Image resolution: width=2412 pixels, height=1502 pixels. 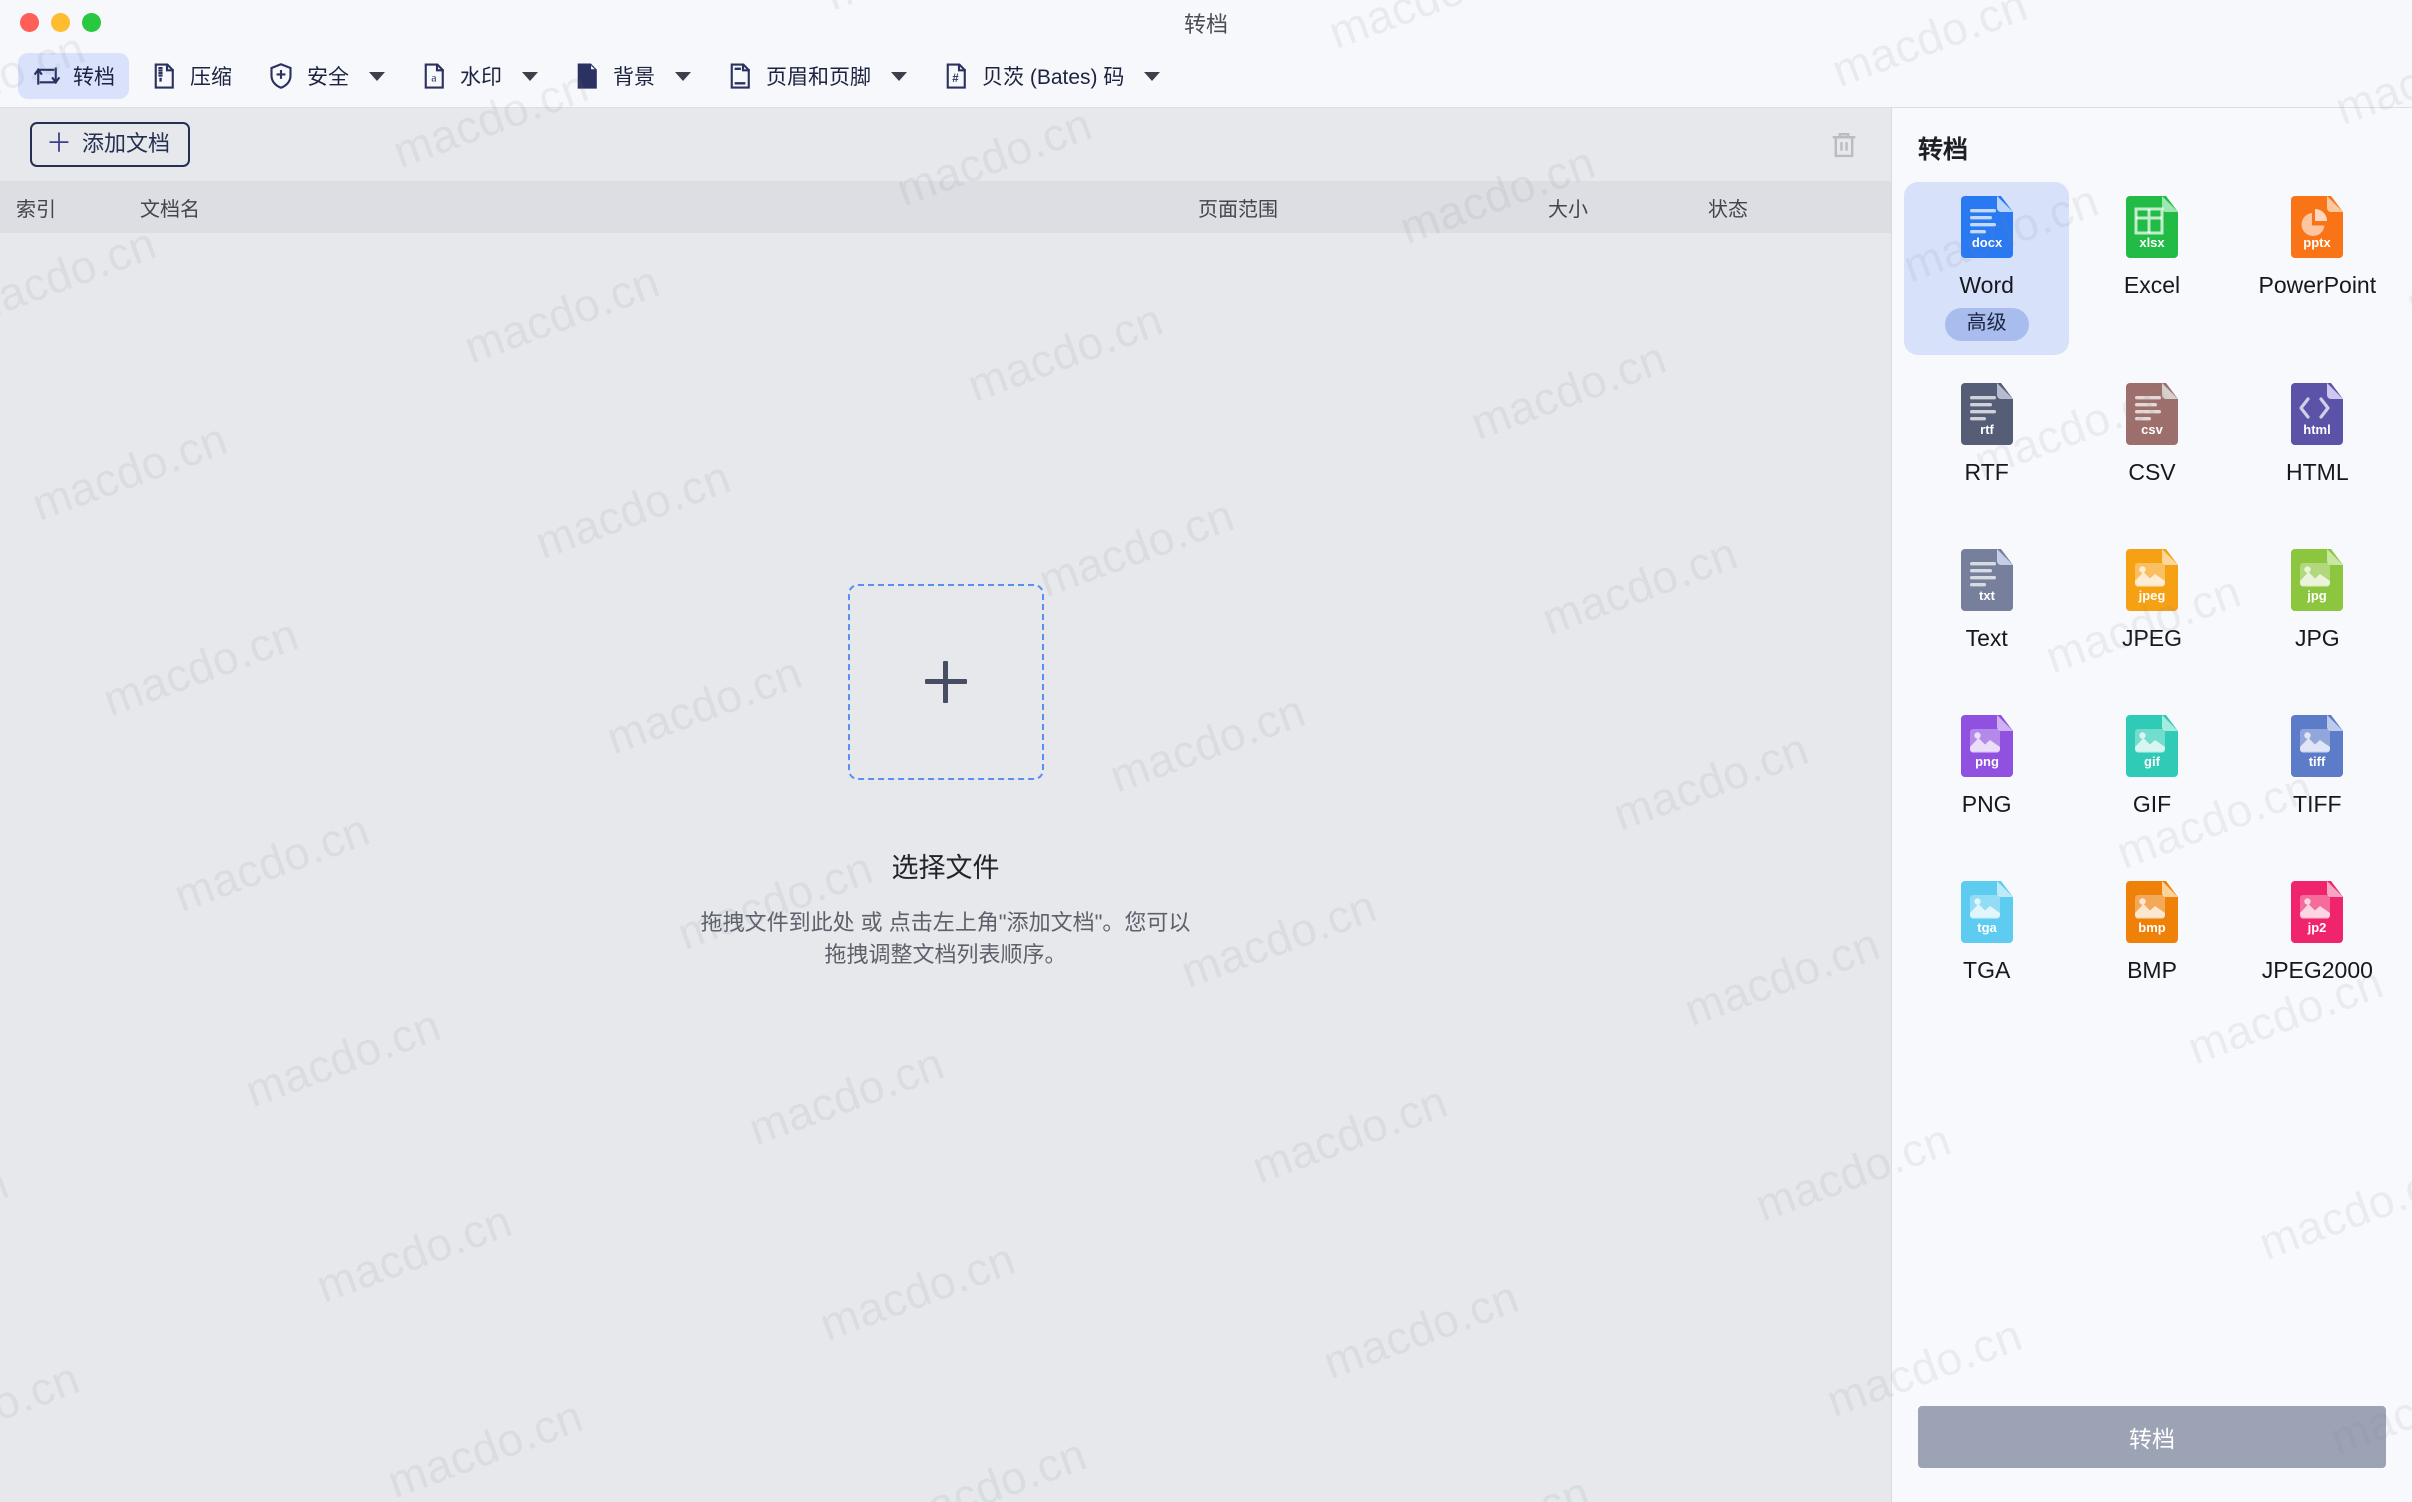 What do you see at coordinates (1986, 804) in the screenshot?
I see `format-label: PNG` at bounding box center [1986, 804].